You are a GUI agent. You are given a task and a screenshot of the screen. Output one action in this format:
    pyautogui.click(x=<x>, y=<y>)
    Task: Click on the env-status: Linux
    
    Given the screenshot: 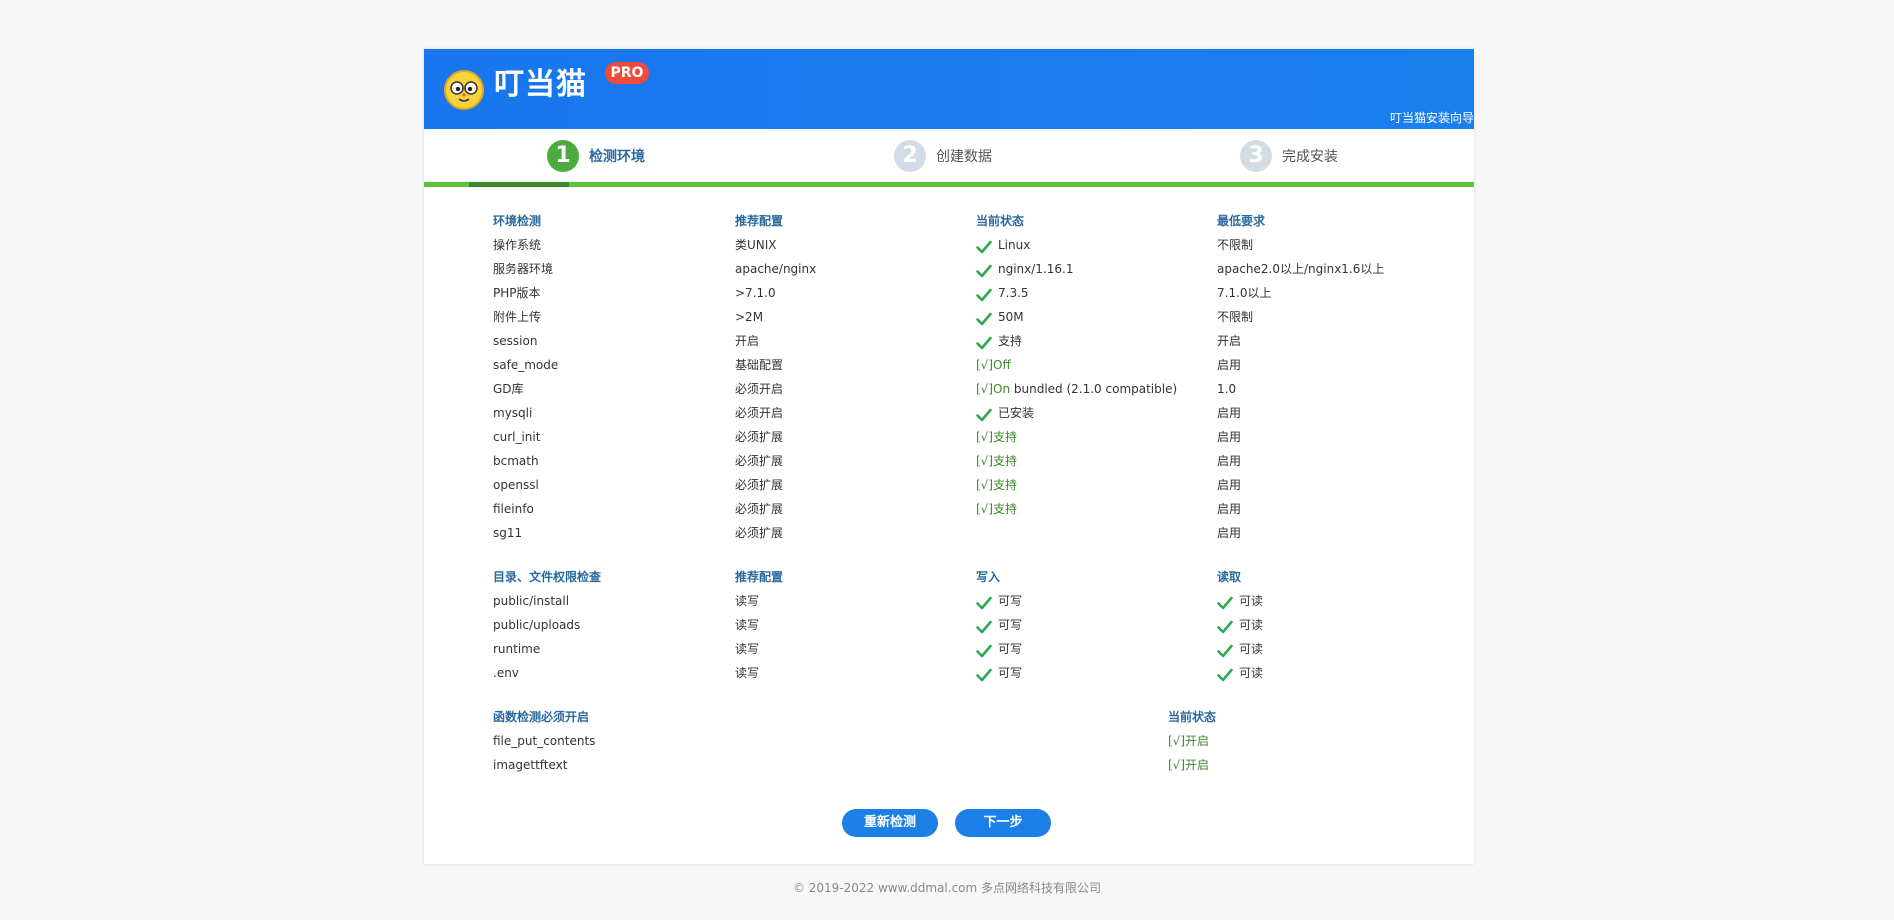 What is the action you would take?
    pyautogui.click(x=1003, y=245)
    